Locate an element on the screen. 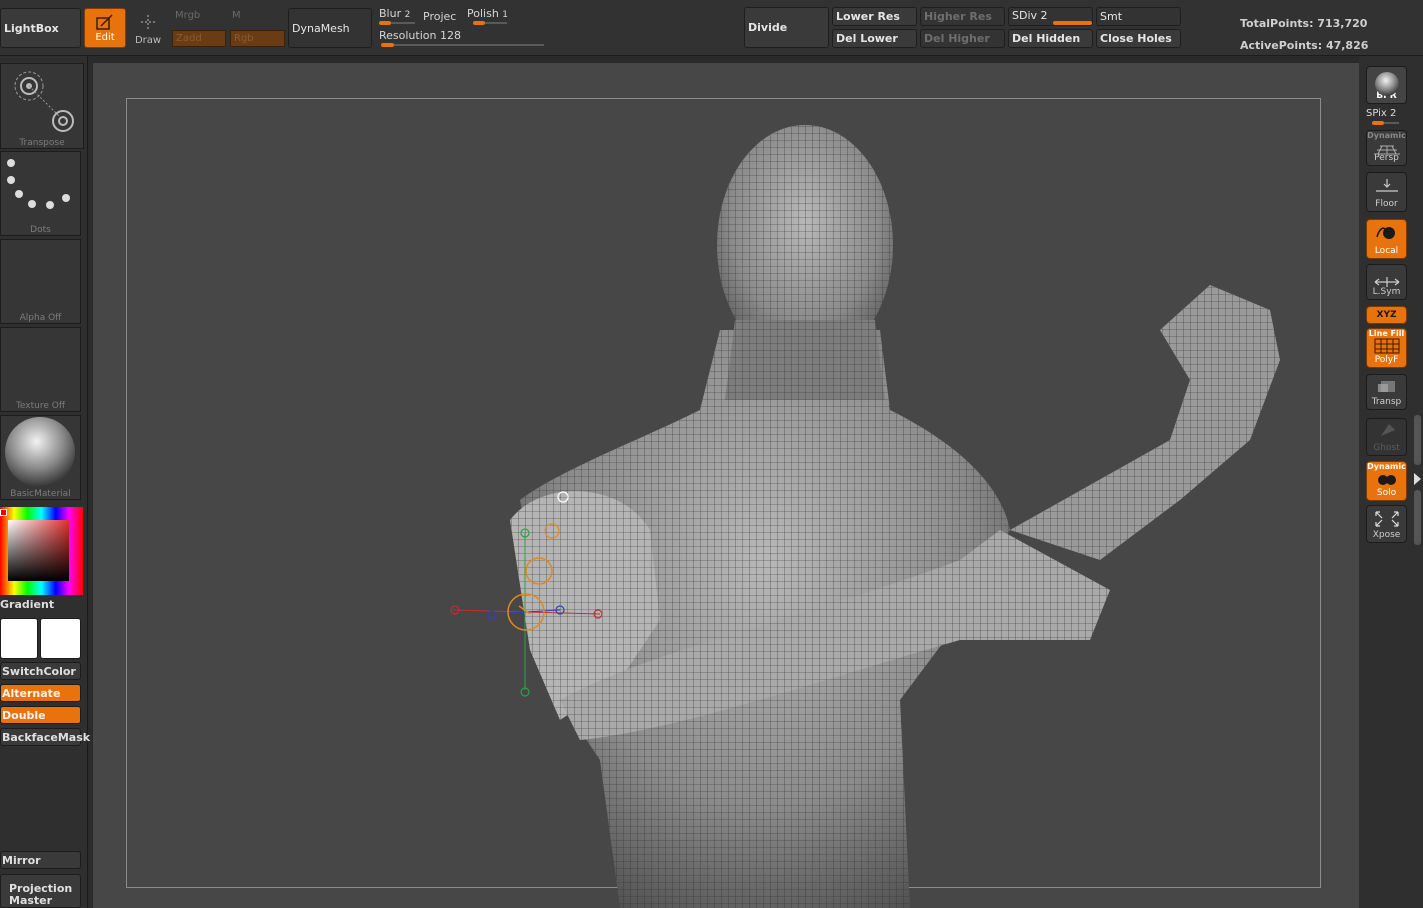  local-icon is located at coordinates (1385, 233).